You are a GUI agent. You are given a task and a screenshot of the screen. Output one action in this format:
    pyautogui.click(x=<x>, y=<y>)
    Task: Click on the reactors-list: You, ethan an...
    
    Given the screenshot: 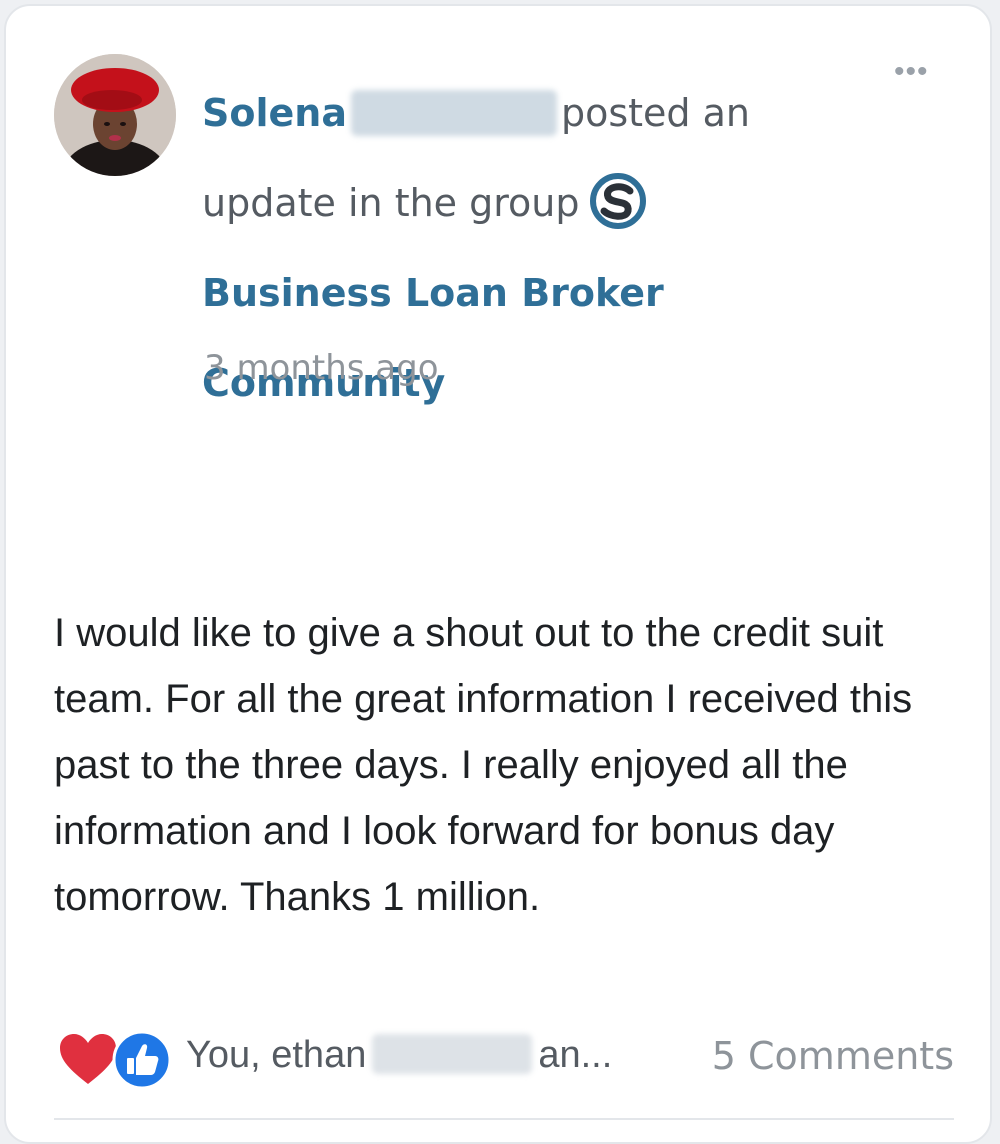 What is the action you would take?
    pyautogui.click(x=399, y=1055)
    